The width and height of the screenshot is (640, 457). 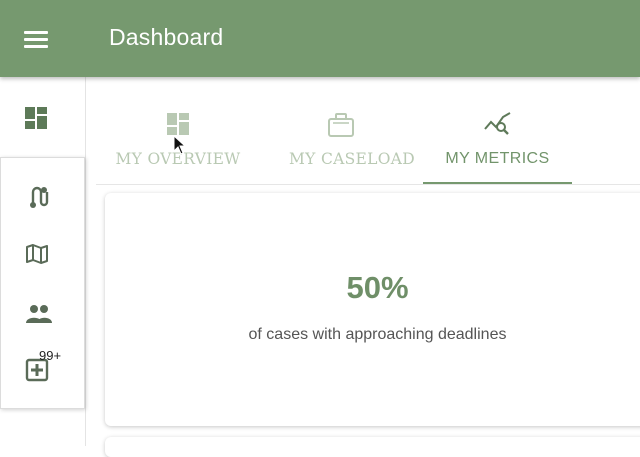 What do you see at coordinates (377, 287) in the screenshot?
I see `metric-value: 50%` at bounding box center [377, 287].